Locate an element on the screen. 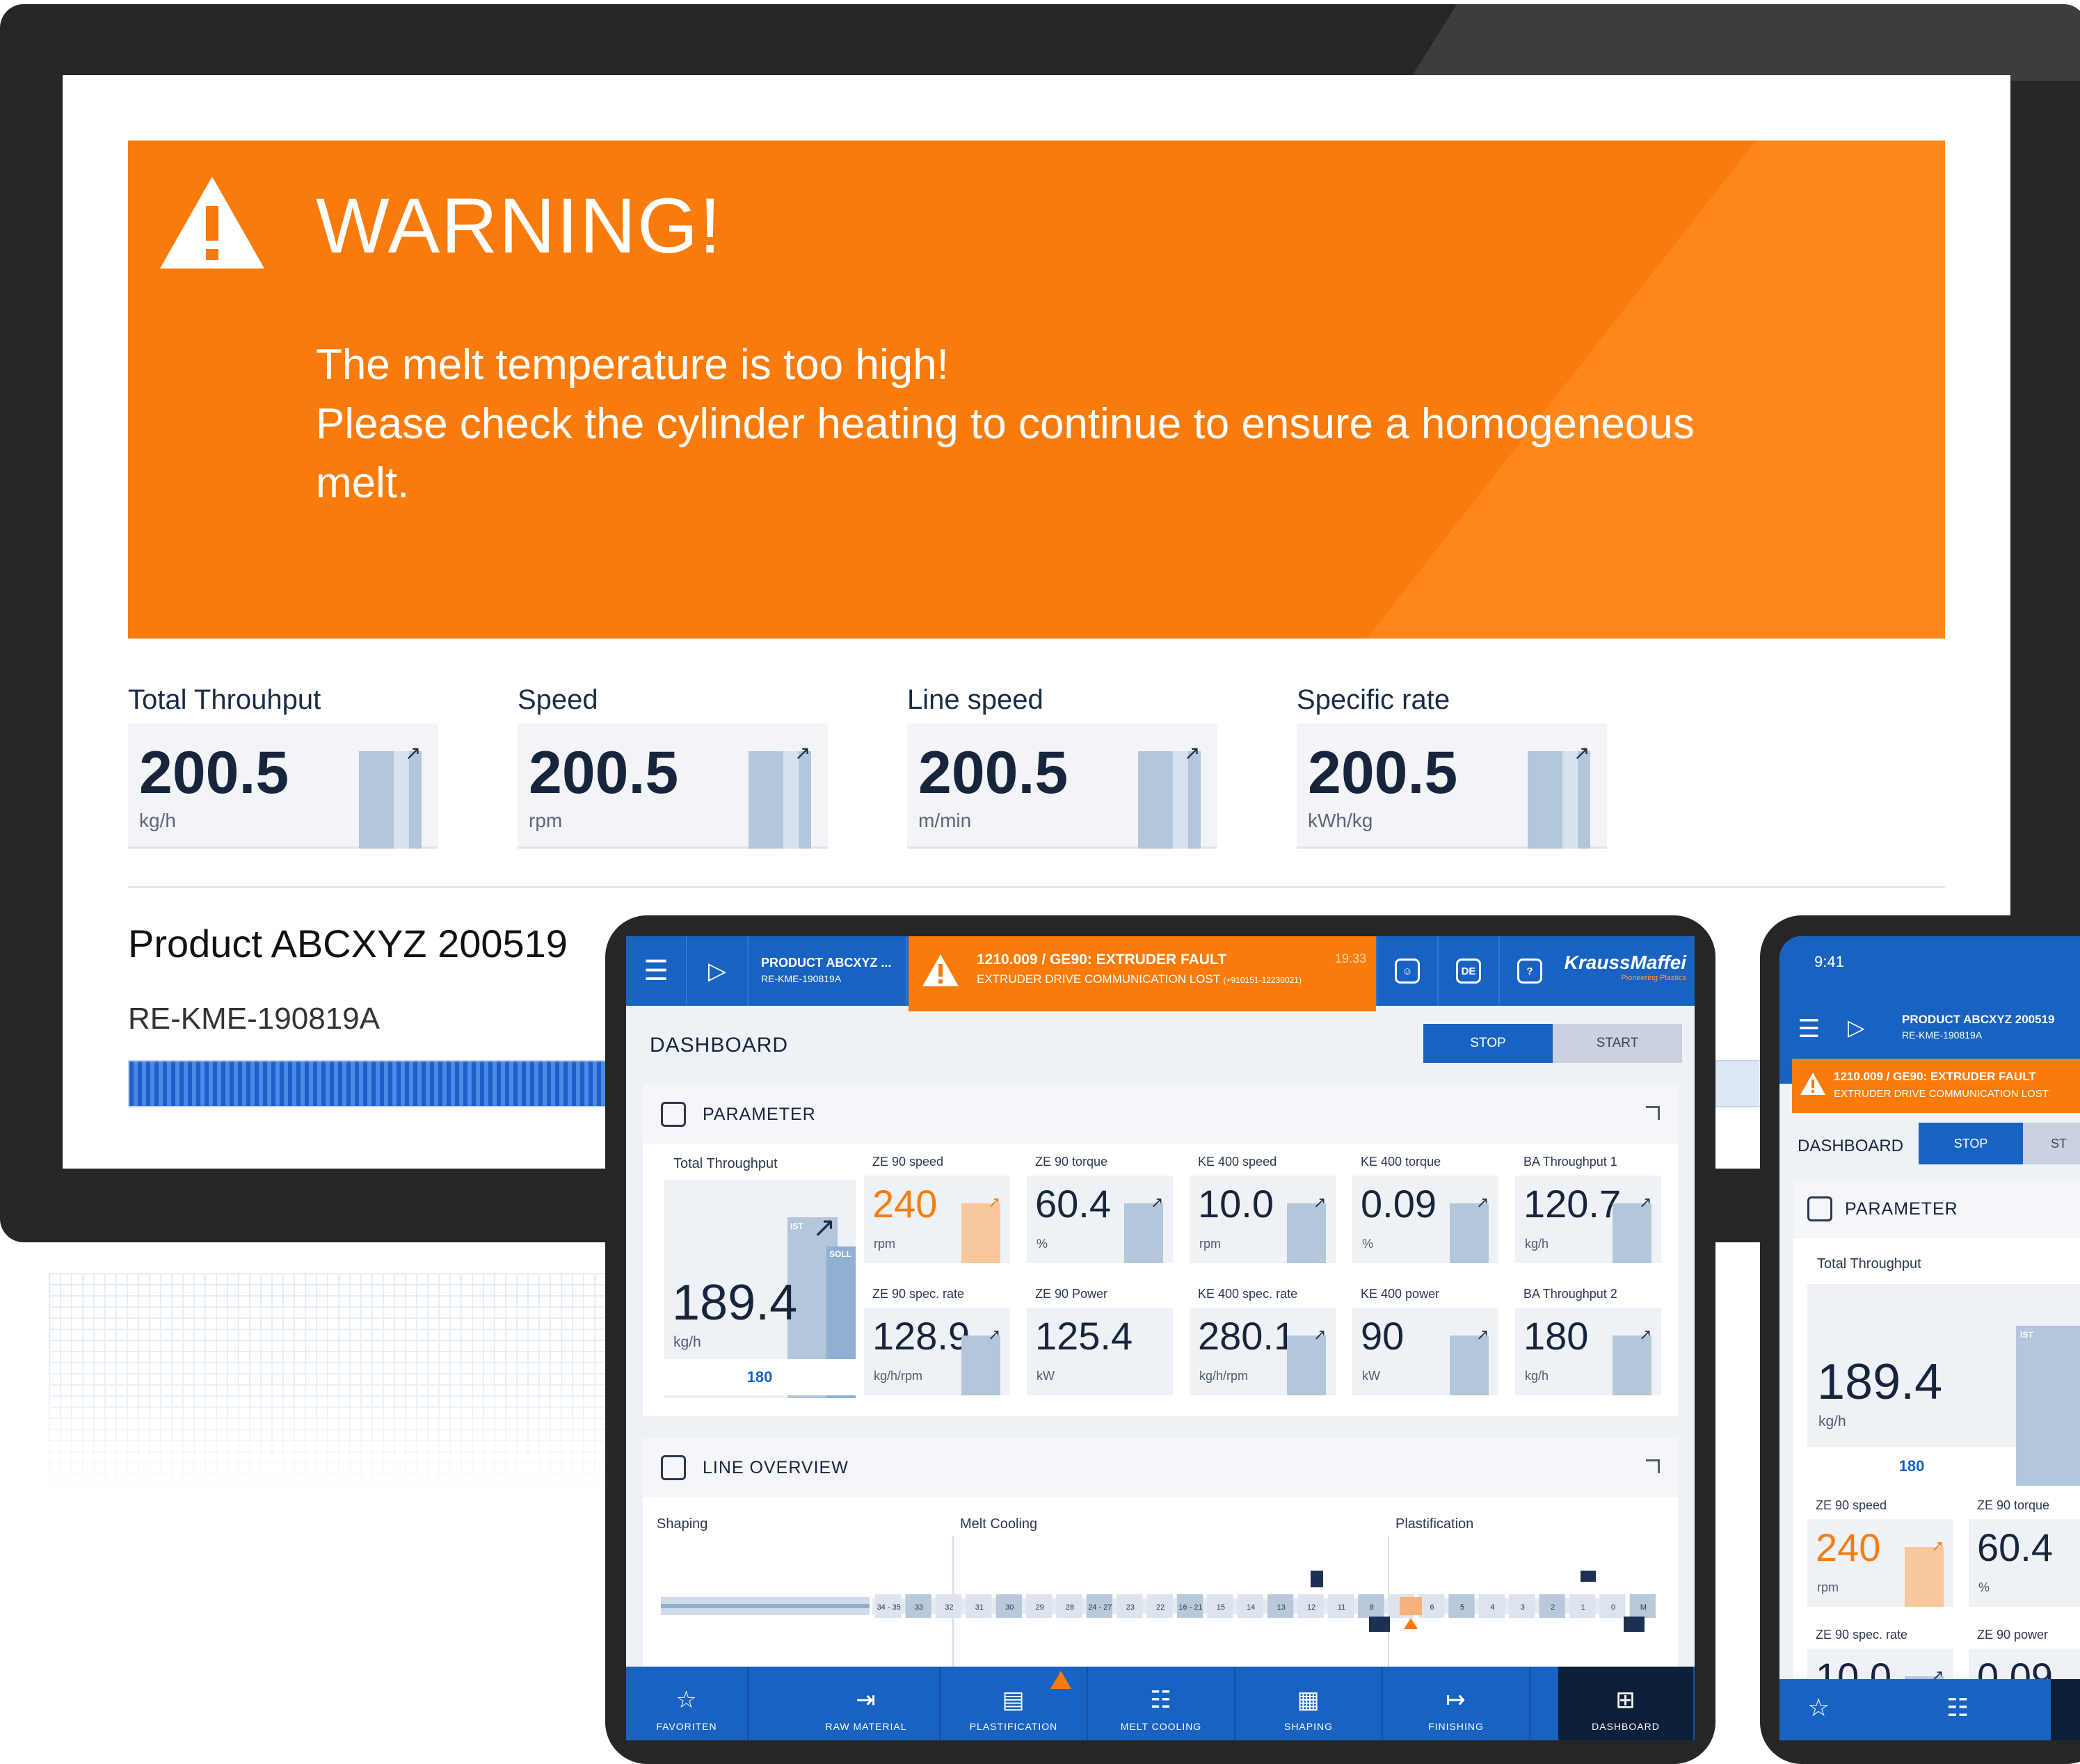  warning-line: melt. is located at coordinates (363, 483).